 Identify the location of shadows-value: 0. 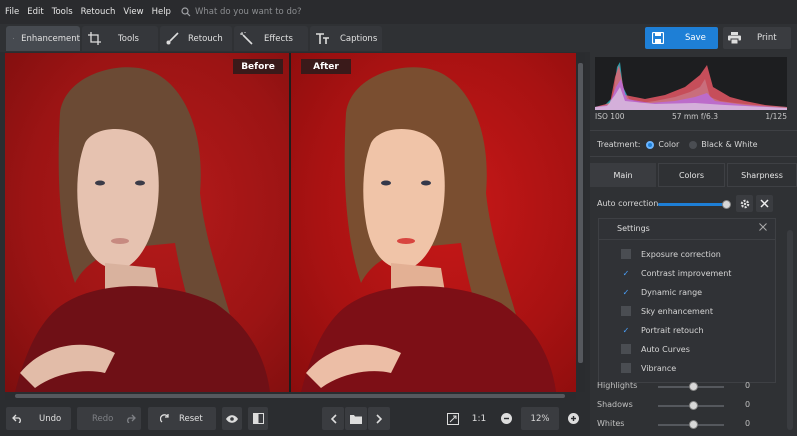
(748, 404).